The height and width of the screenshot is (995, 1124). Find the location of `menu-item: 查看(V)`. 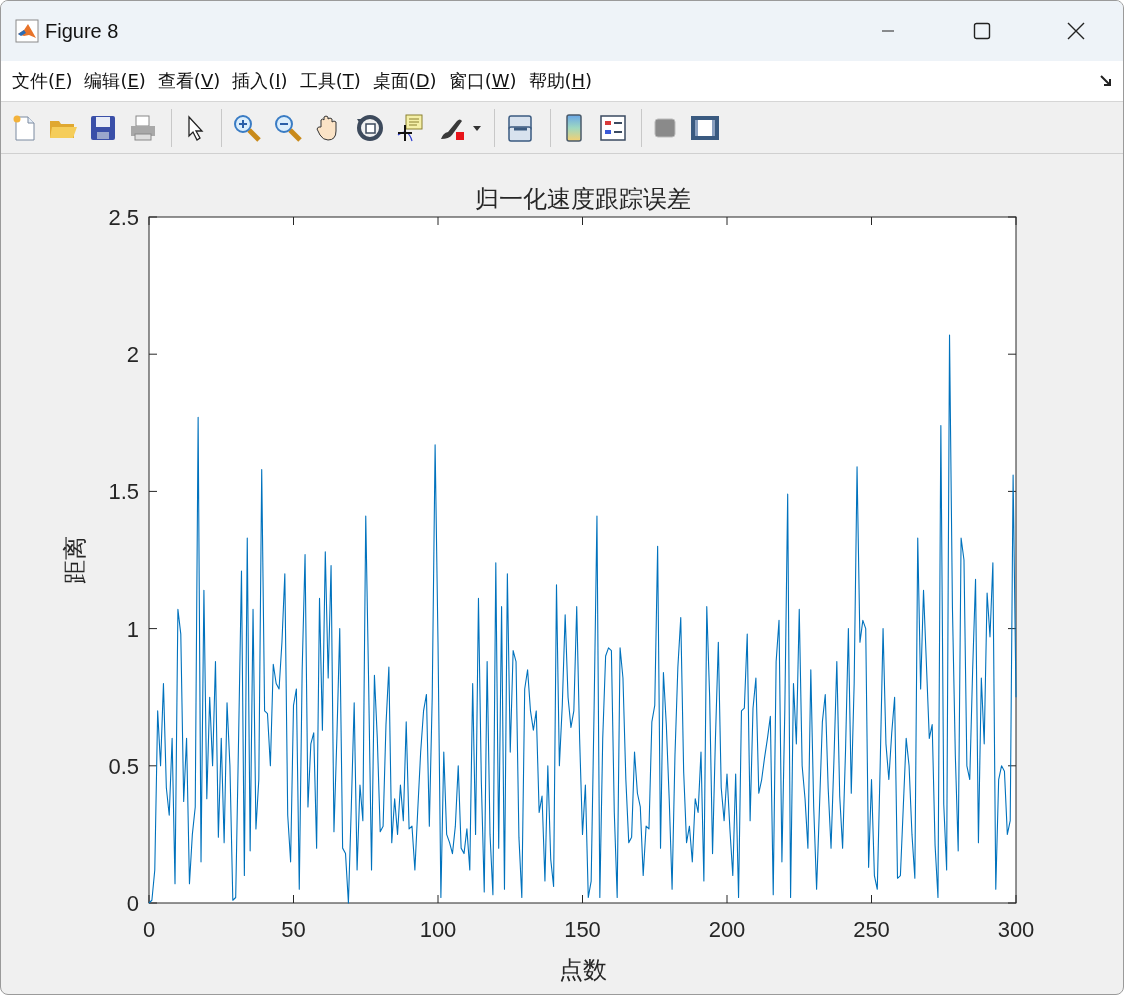

menu-item: 查看(V) is located at coordinates (189, 81).